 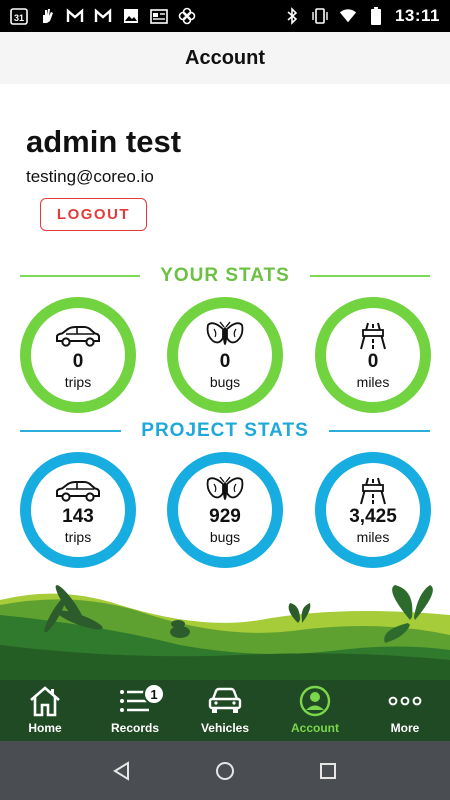 What do you see at coordinates (315, 701) in the screenshot?
I see `account-icon` at bounding box center [315, 701].